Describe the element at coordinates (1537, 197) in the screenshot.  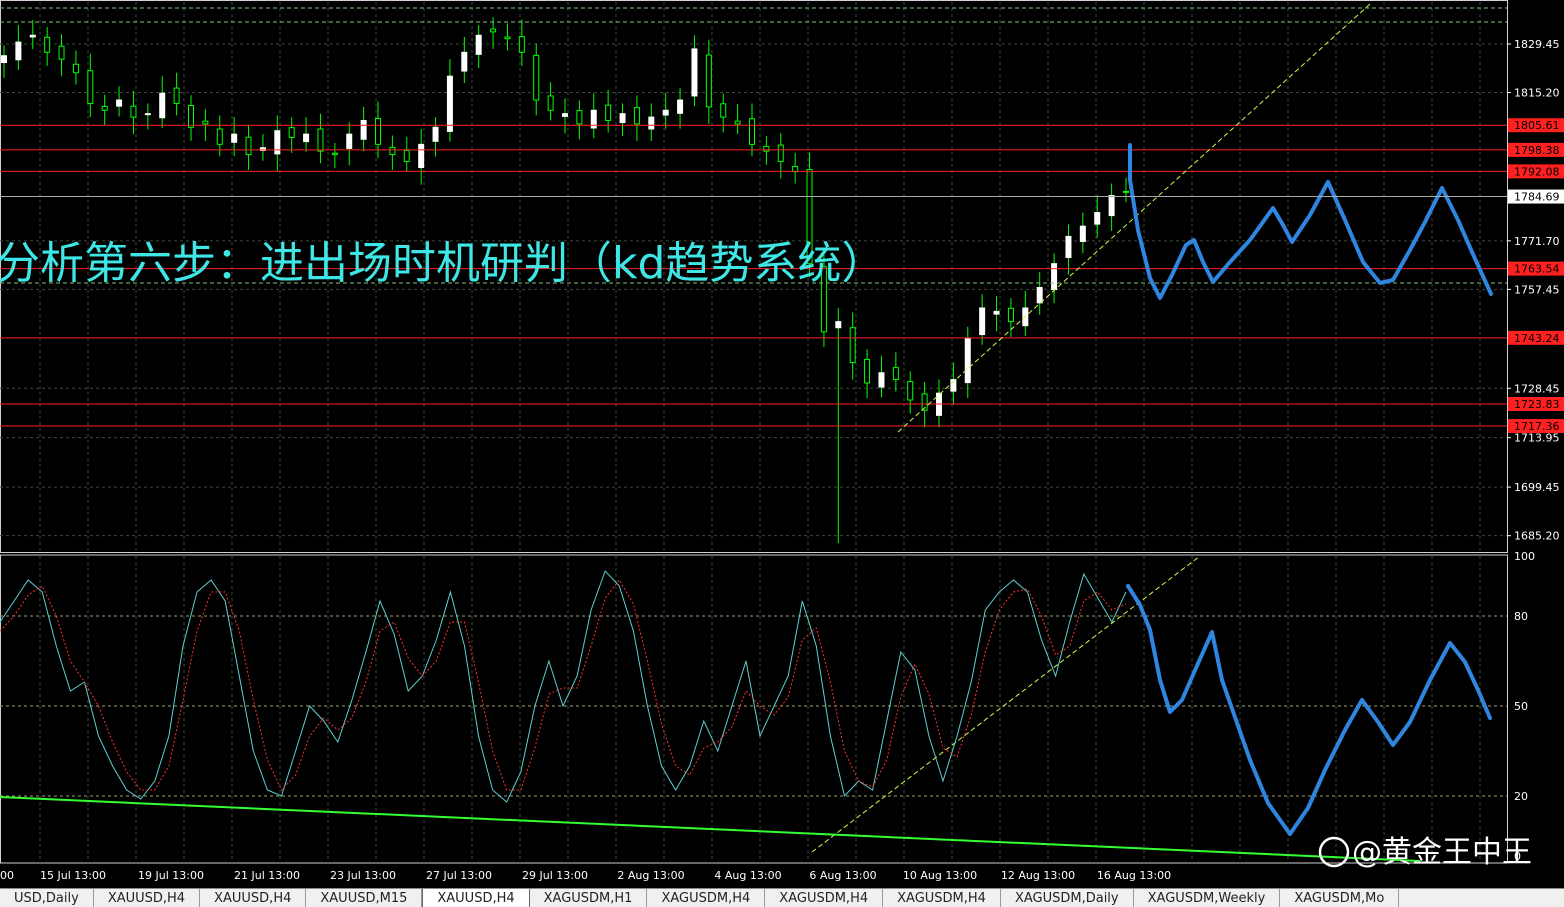
I see `current-price-label: 1784.69` at that location.